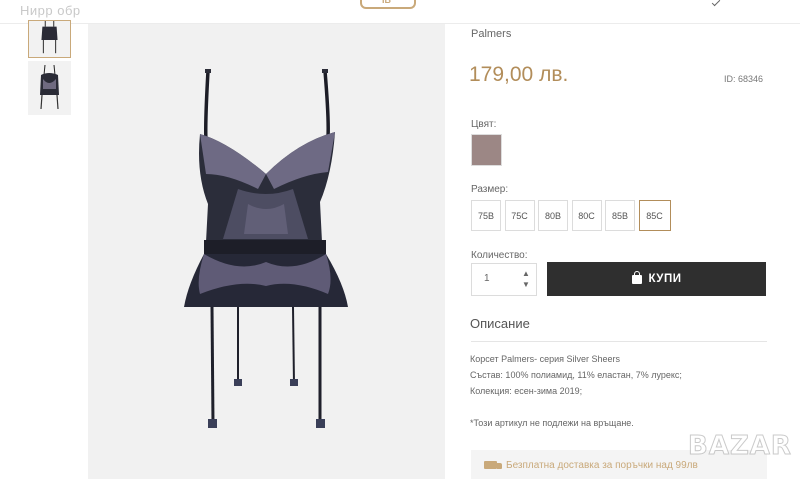 This screenshot has width=800, height=479. I want to click on chevron-down-icon, so click(716, 3).